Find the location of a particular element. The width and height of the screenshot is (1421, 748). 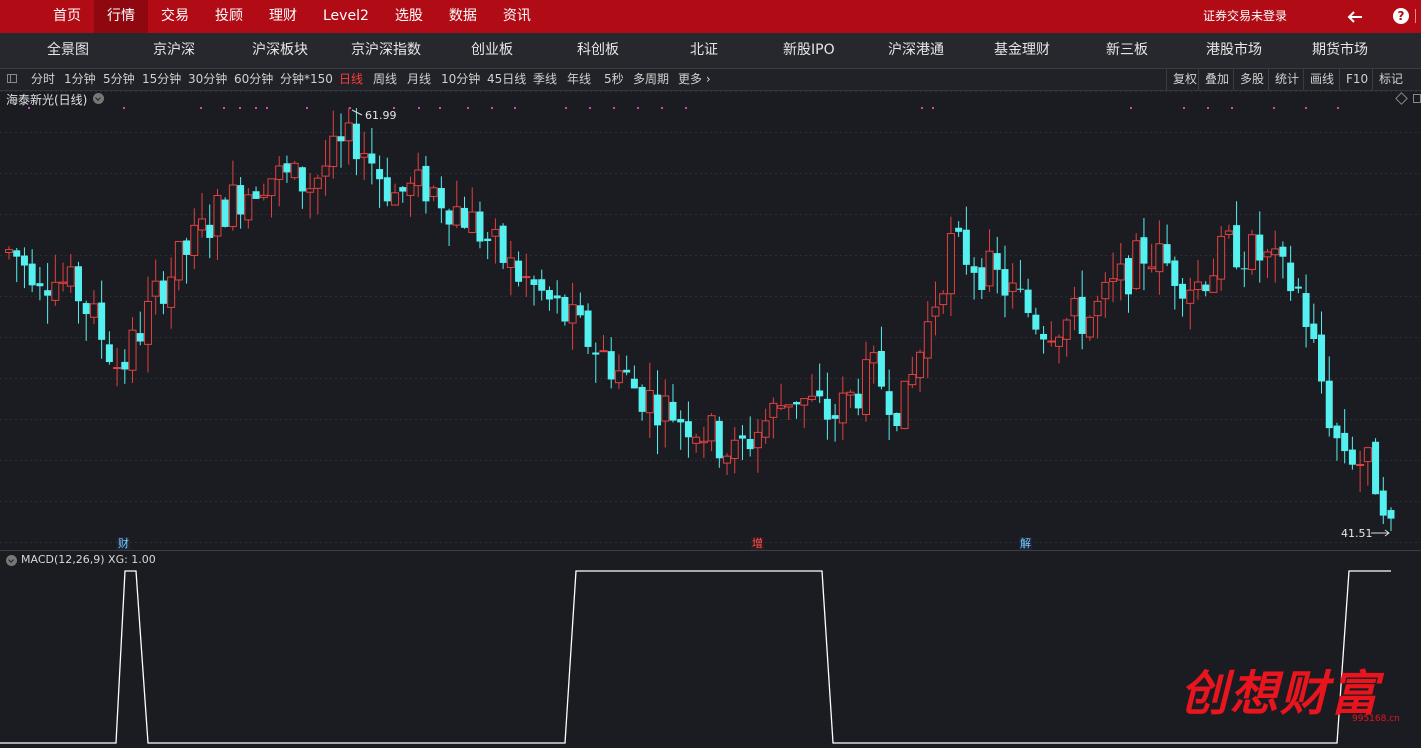

period-option: 周线 is located at coordinates (385, 79).